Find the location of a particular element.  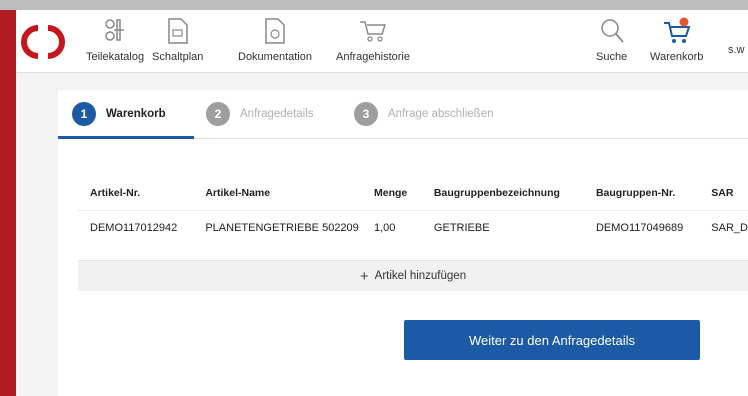

cell-menge: 1,00 is located at coordinates (392, 227).